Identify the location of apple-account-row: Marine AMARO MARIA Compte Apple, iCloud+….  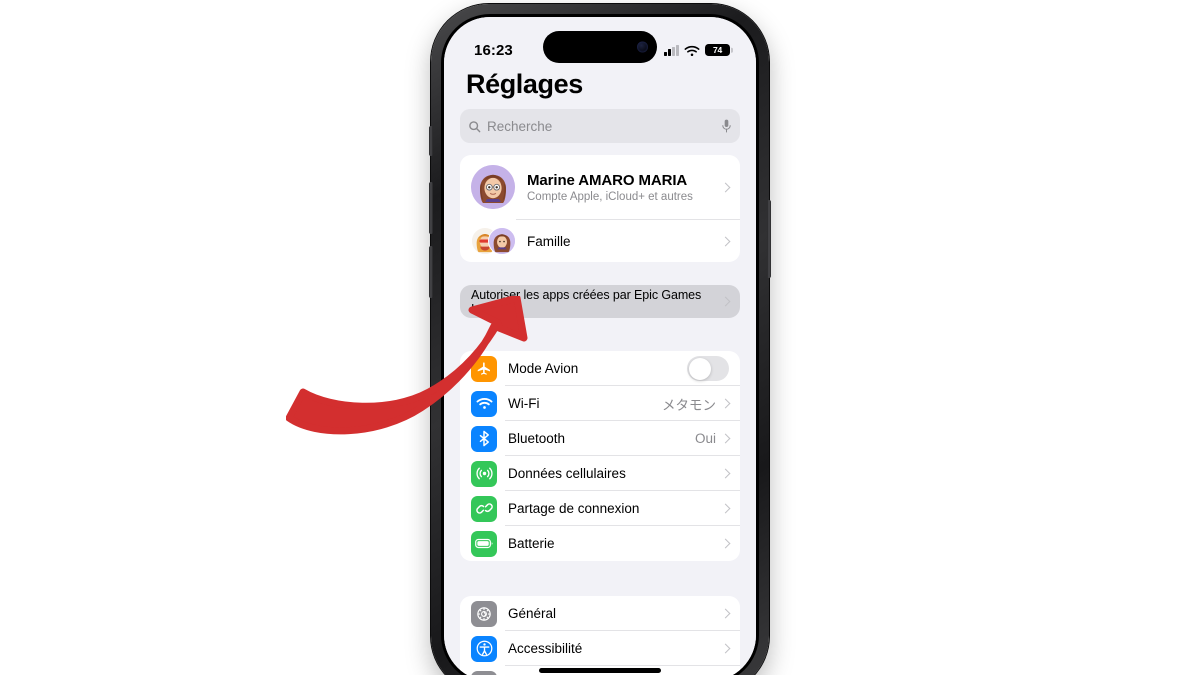
(600, 187).